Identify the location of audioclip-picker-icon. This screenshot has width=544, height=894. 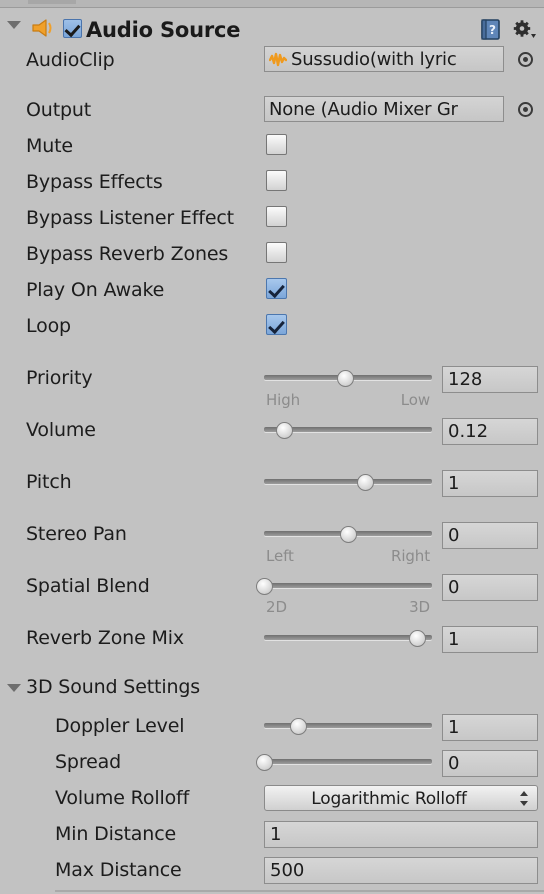
(525, 59).